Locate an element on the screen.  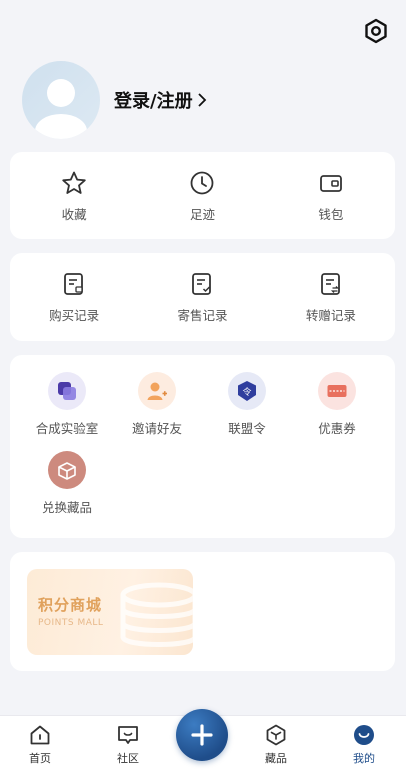
alliance-token-icon: 令 is located at coordinates (247, 391).